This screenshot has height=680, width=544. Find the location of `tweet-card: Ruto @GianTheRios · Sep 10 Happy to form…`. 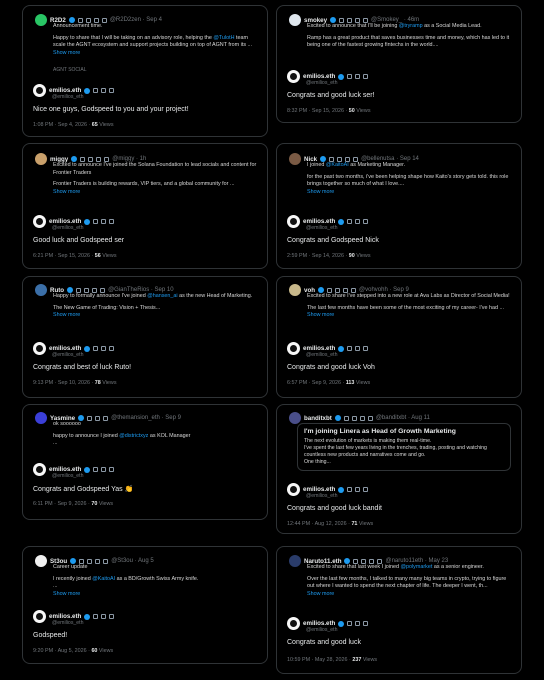

tweet-card: Ruto @GianTheRios · Sep 10 Happy to form… is located at coordinates (145, 337).